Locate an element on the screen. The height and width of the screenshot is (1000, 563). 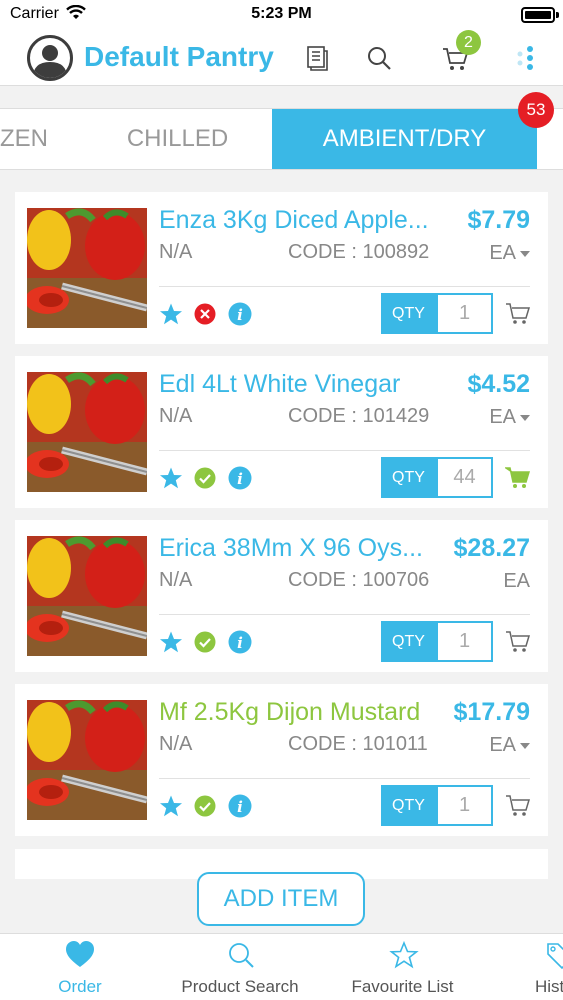
product-code: CODE : 101429 is located at coordinates (359, 416).